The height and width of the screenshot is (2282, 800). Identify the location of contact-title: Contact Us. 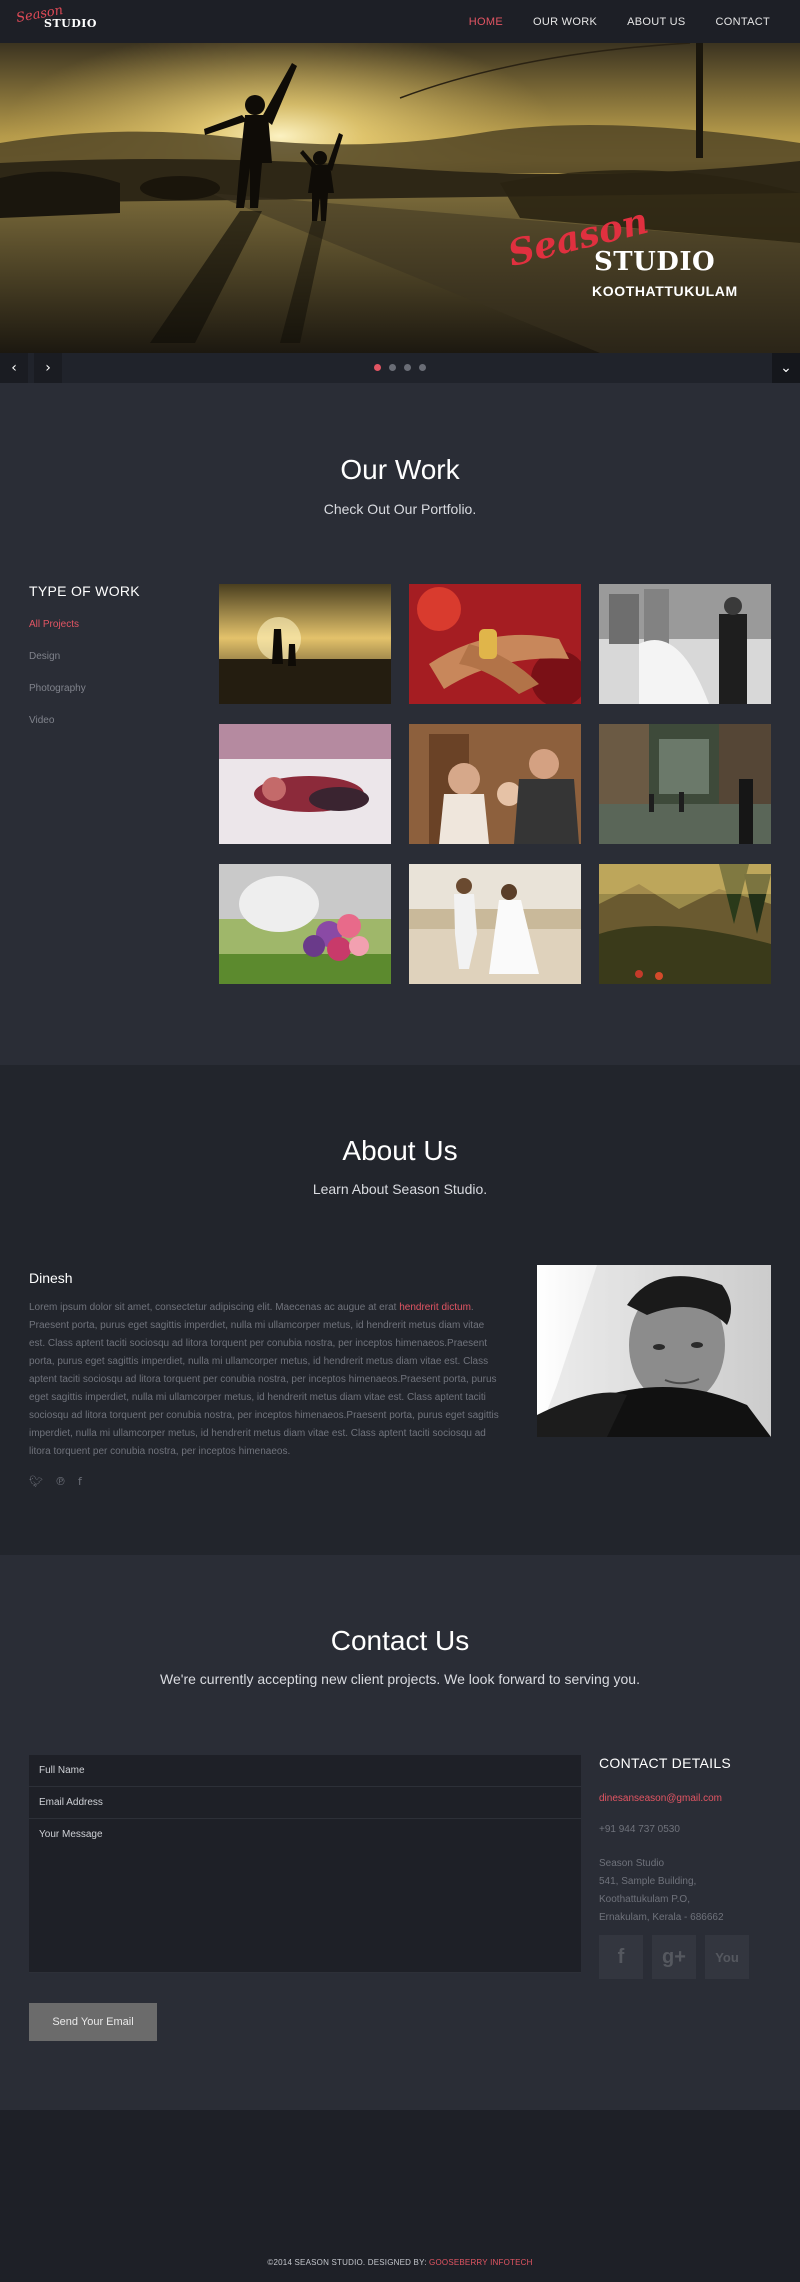
(400, 1640).